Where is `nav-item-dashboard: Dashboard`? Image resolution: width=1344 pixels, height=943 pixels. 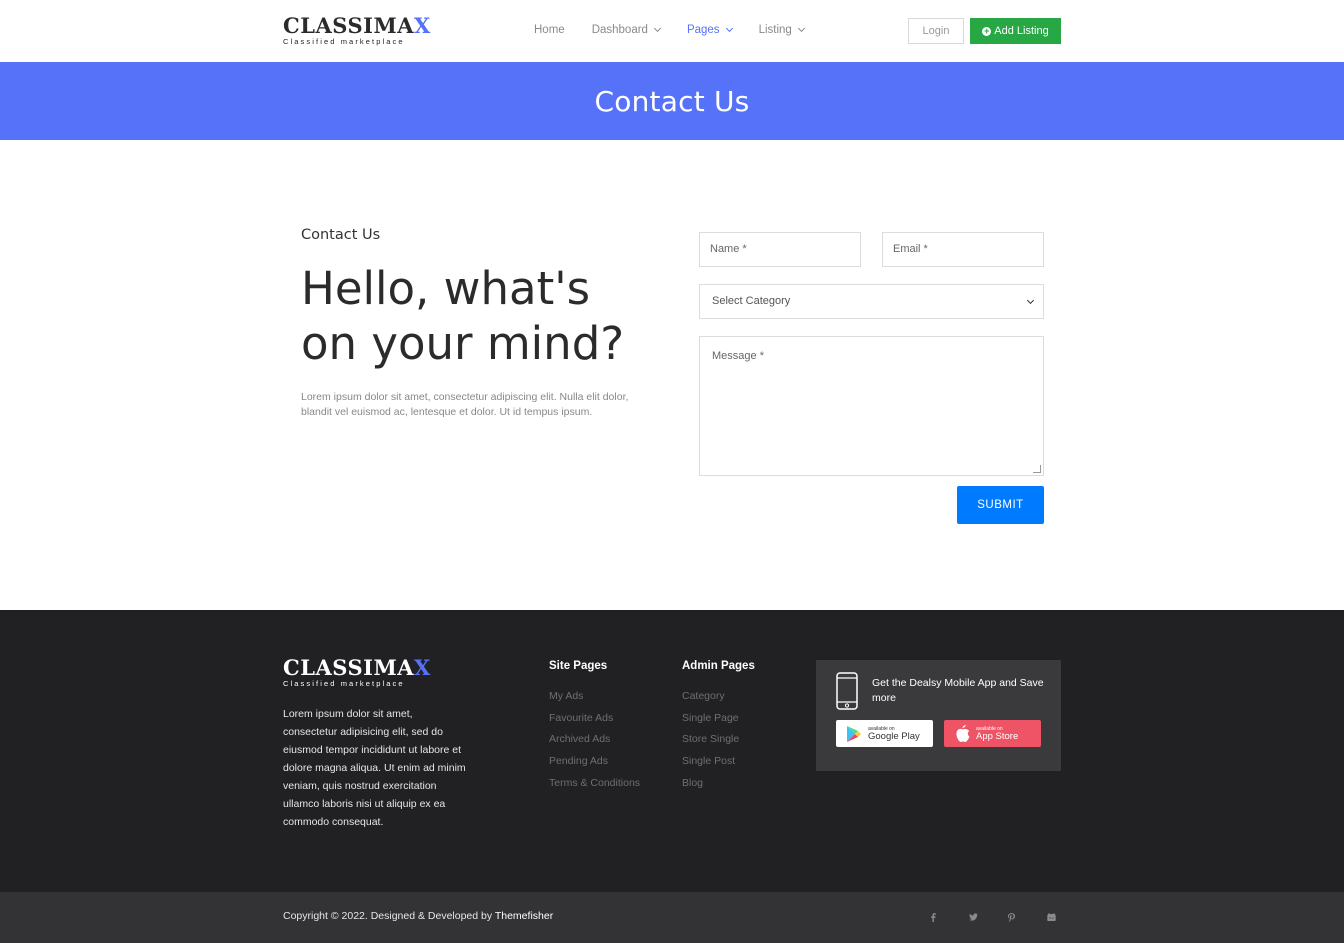 nav-item-dashboard: Dashboard is located at coordinates (626, 30).